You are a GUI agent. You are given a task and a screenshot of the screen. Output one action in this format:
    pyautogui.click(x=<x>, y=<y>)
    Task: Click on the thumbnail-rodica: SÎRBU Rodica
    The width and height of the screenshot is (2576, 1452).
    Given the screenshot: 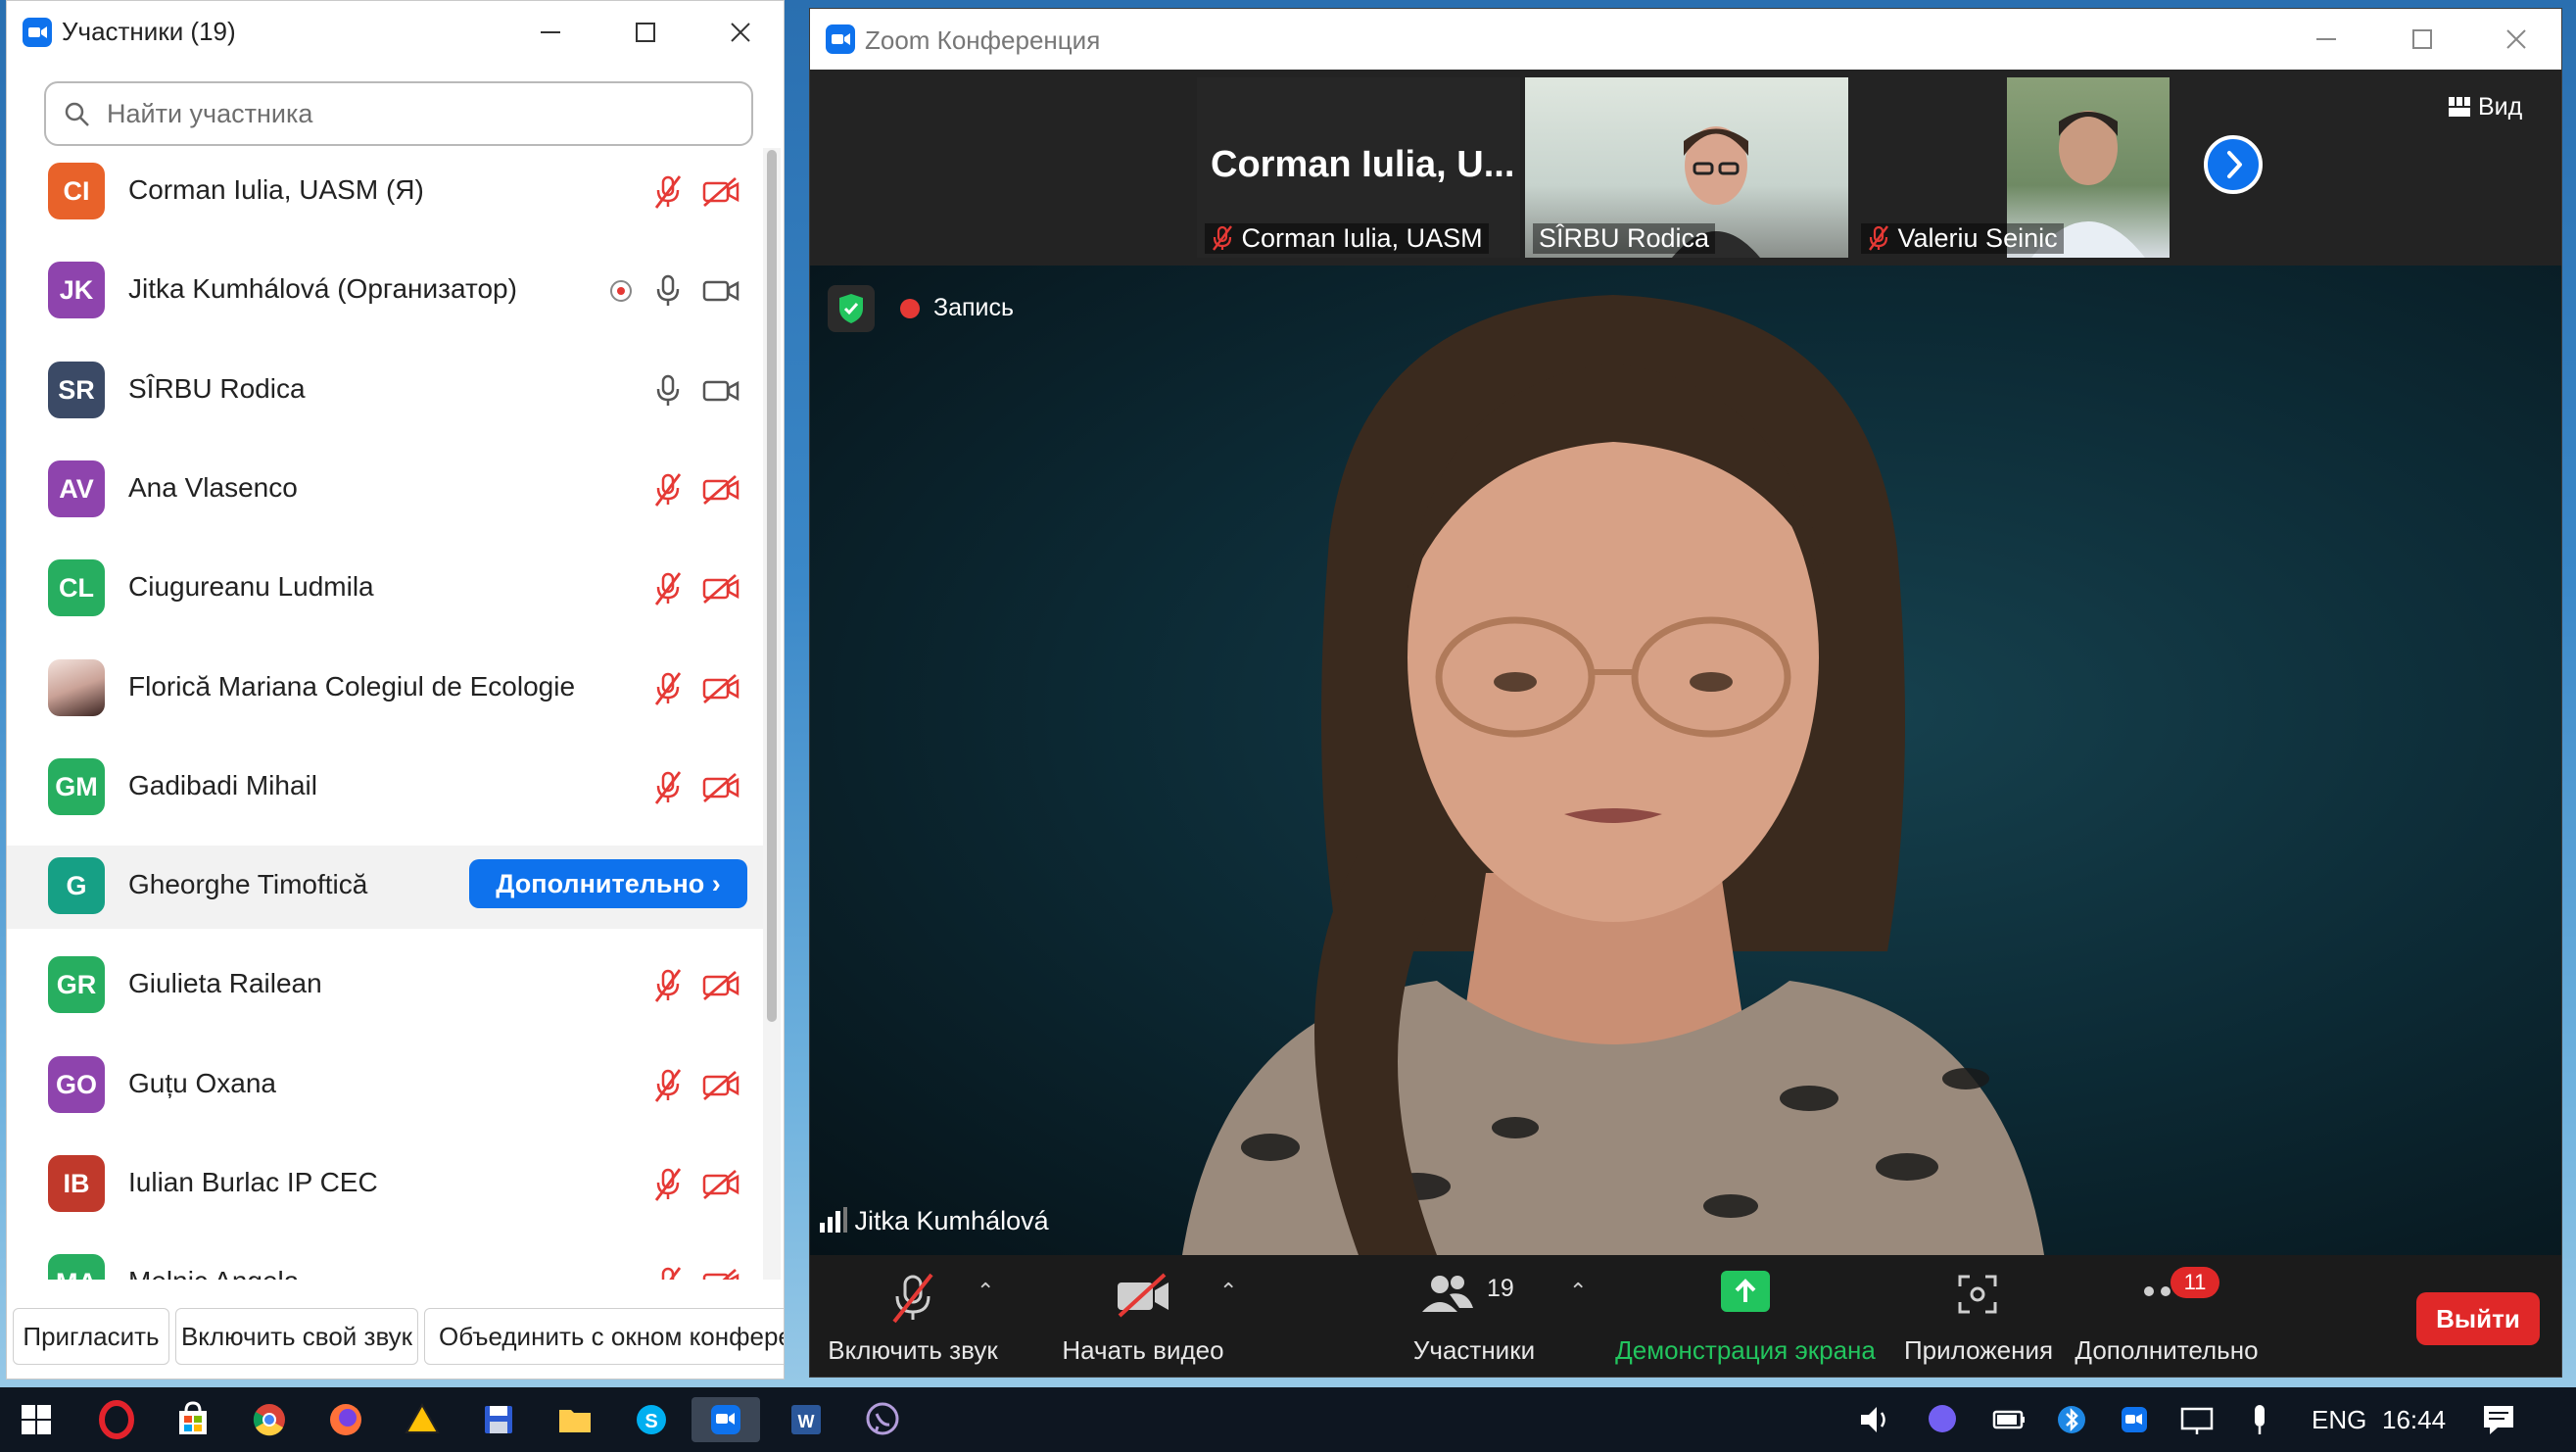 What is the action you would take?
    pyautogui.click(x=1687, y=168)
    